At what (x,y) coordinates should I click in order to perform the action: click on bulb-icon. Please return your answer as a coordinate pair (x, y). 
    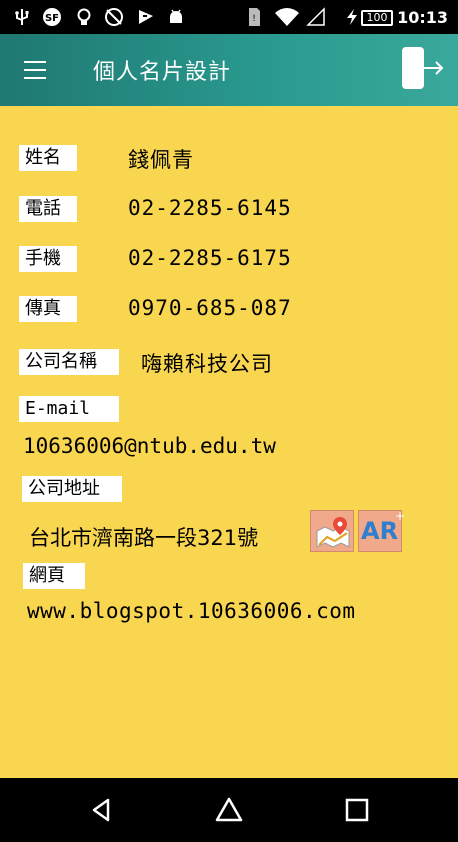
    Looking at the image, I should click on (84, 17).